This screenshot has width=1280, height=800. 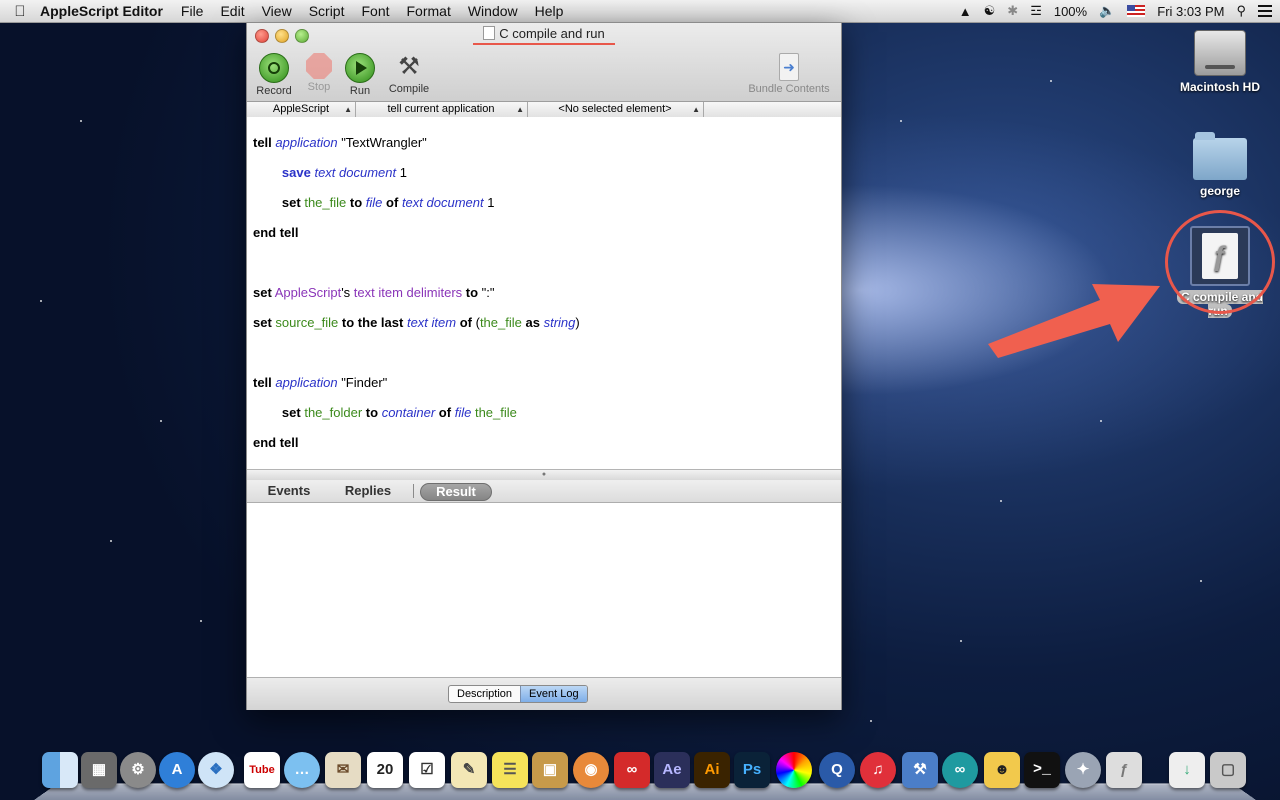 I want to click on blender-icon: ◉, so click(x=591, y=770).